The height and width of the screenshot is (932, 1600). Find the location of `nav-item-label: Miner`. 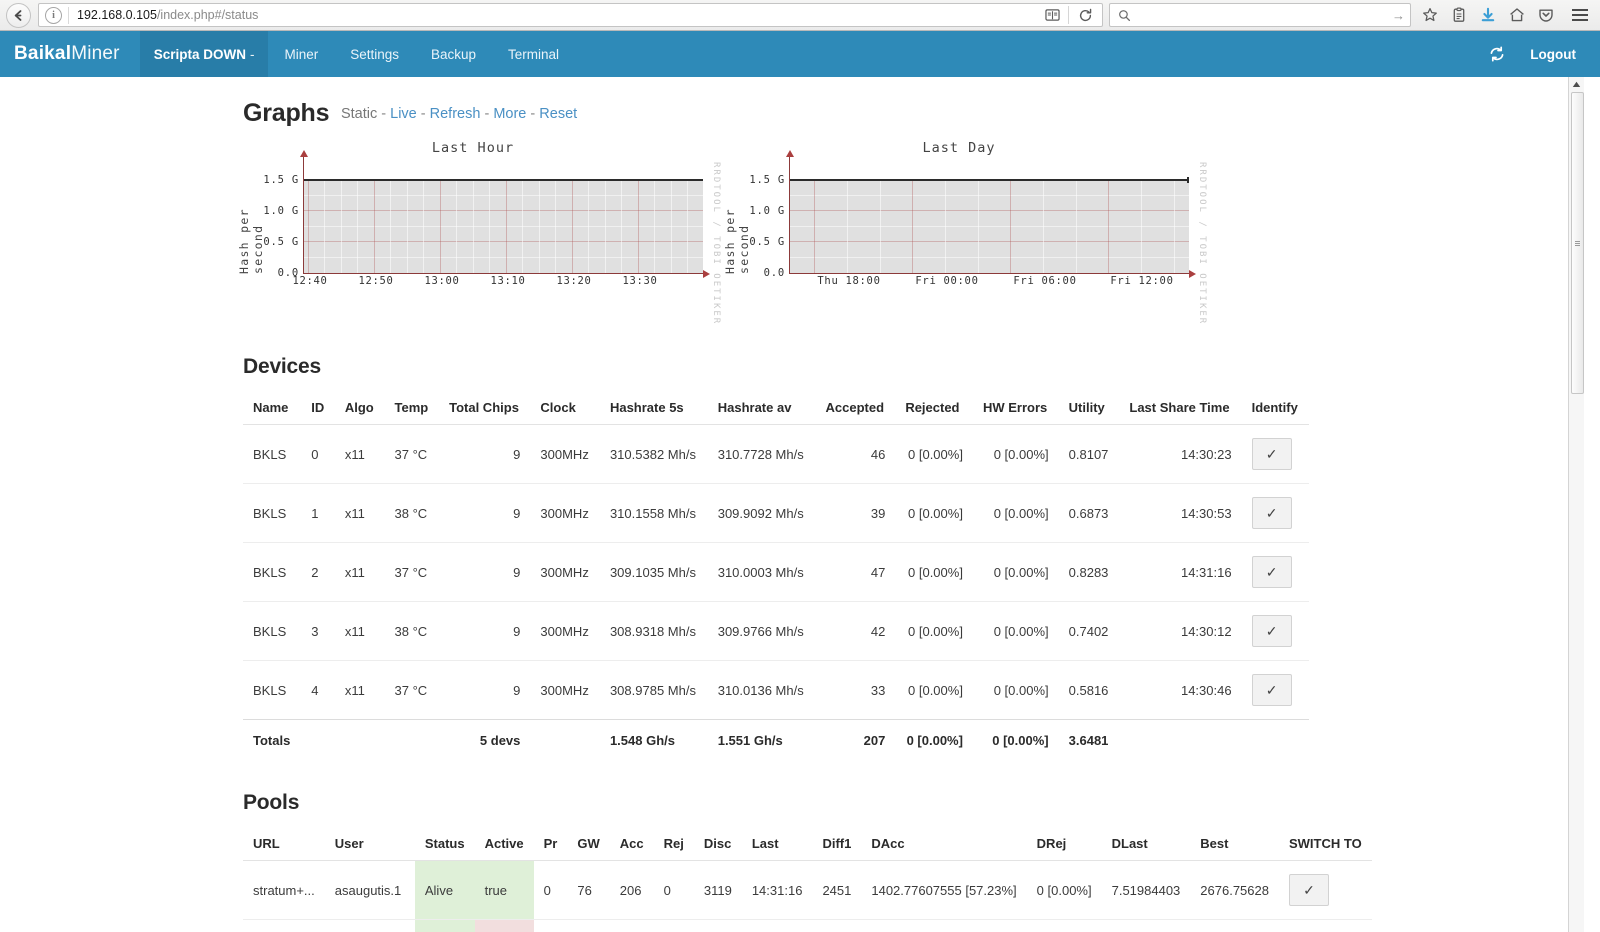

nav-item-label: Miner is located at coordinates (301, 54).